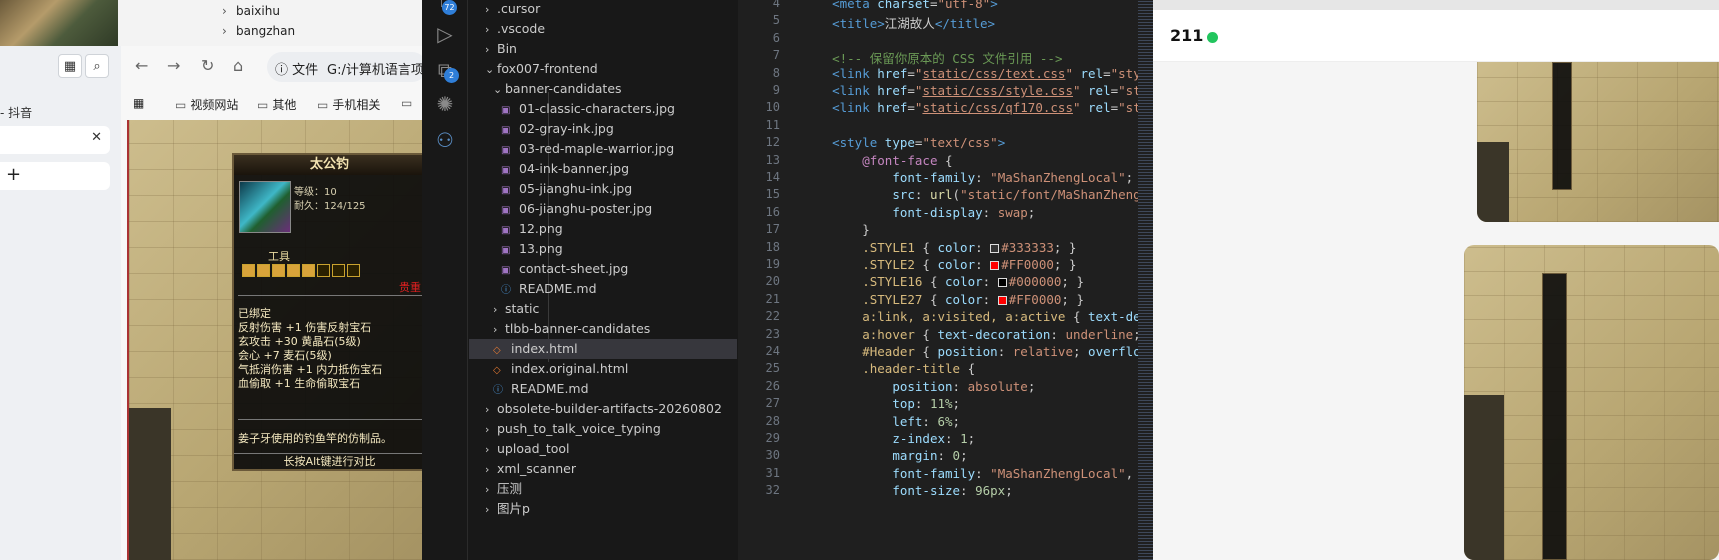 This screenshot has width=1719, height=560. I want to click on explorer-file: ▣ 05-jianghu-ink.jpg, so click(603, 189).